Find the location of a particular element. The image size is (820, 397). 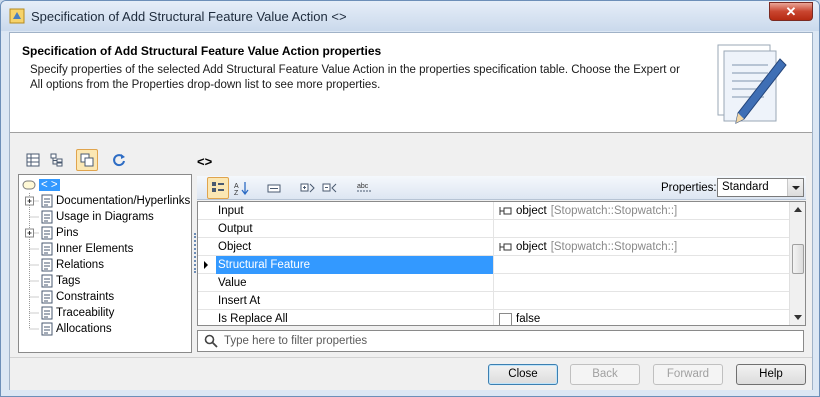

tree-item: Documentation/Hyperlinks is located at coordinates (106, 201).